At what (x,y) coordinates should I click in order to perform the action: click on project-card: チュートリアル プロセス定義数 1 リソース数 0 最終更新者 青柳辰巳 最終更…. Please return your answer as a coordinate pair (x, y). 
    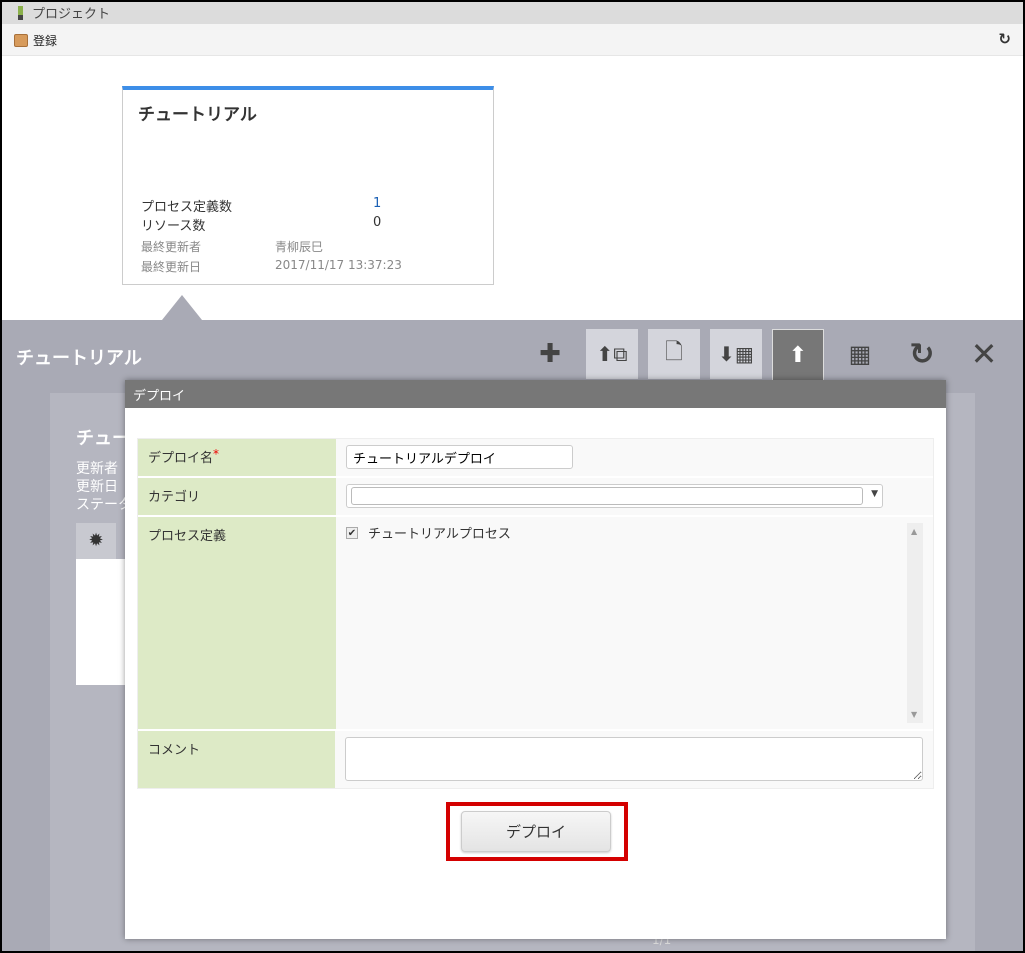
    Looking at the image, I should click on (308, 185).